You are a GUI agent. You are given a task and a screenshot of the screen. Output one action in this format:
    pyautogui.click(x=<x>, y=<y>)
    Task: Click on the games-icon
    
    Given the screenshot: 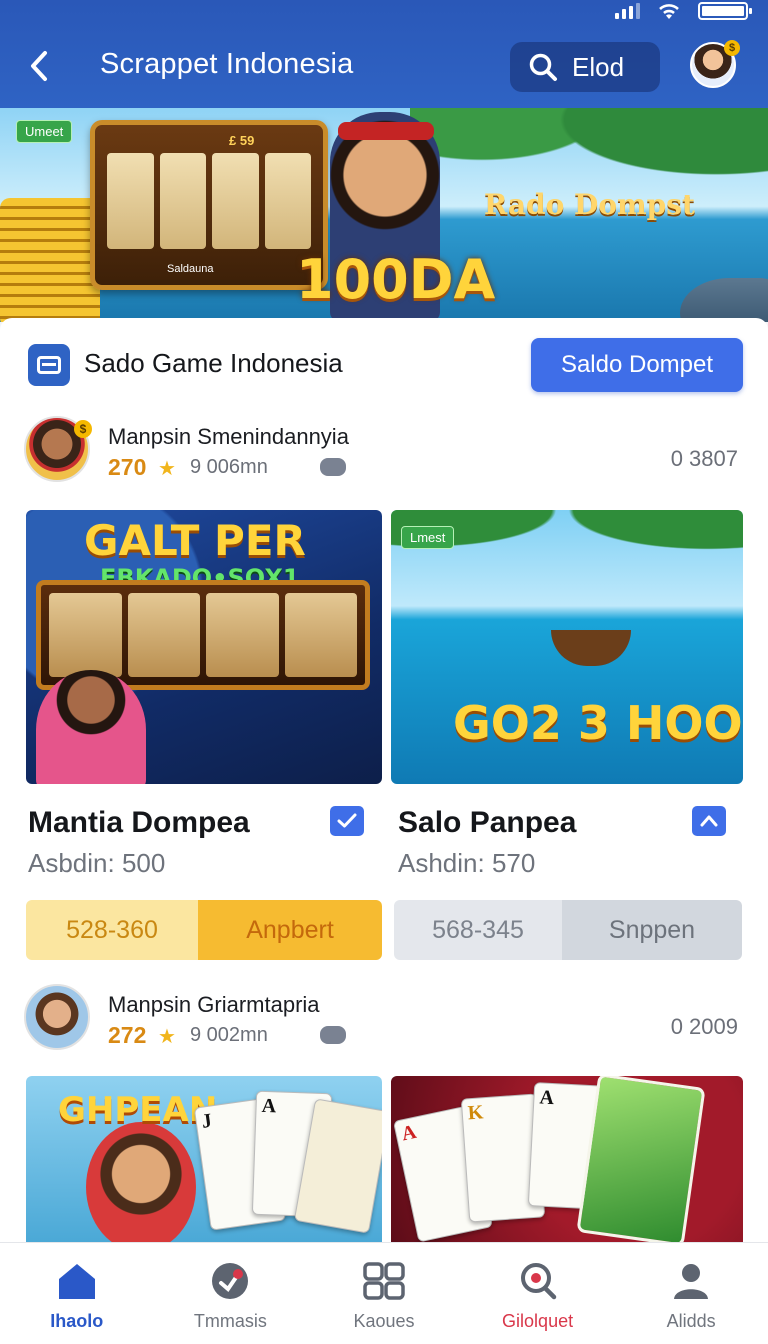 What is the action you would take?
    pyautogui.click(x=230, y=1281)
    